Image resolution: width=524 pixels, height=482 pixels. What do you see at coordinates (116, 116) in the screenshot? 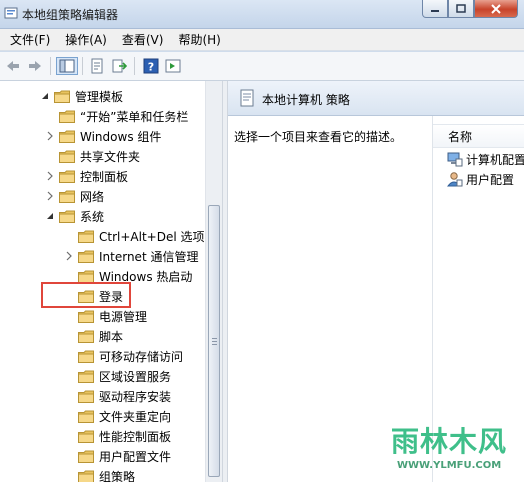
I see `tree-node: “开始”菜单和任务栏` at bounding box center [116, 116].